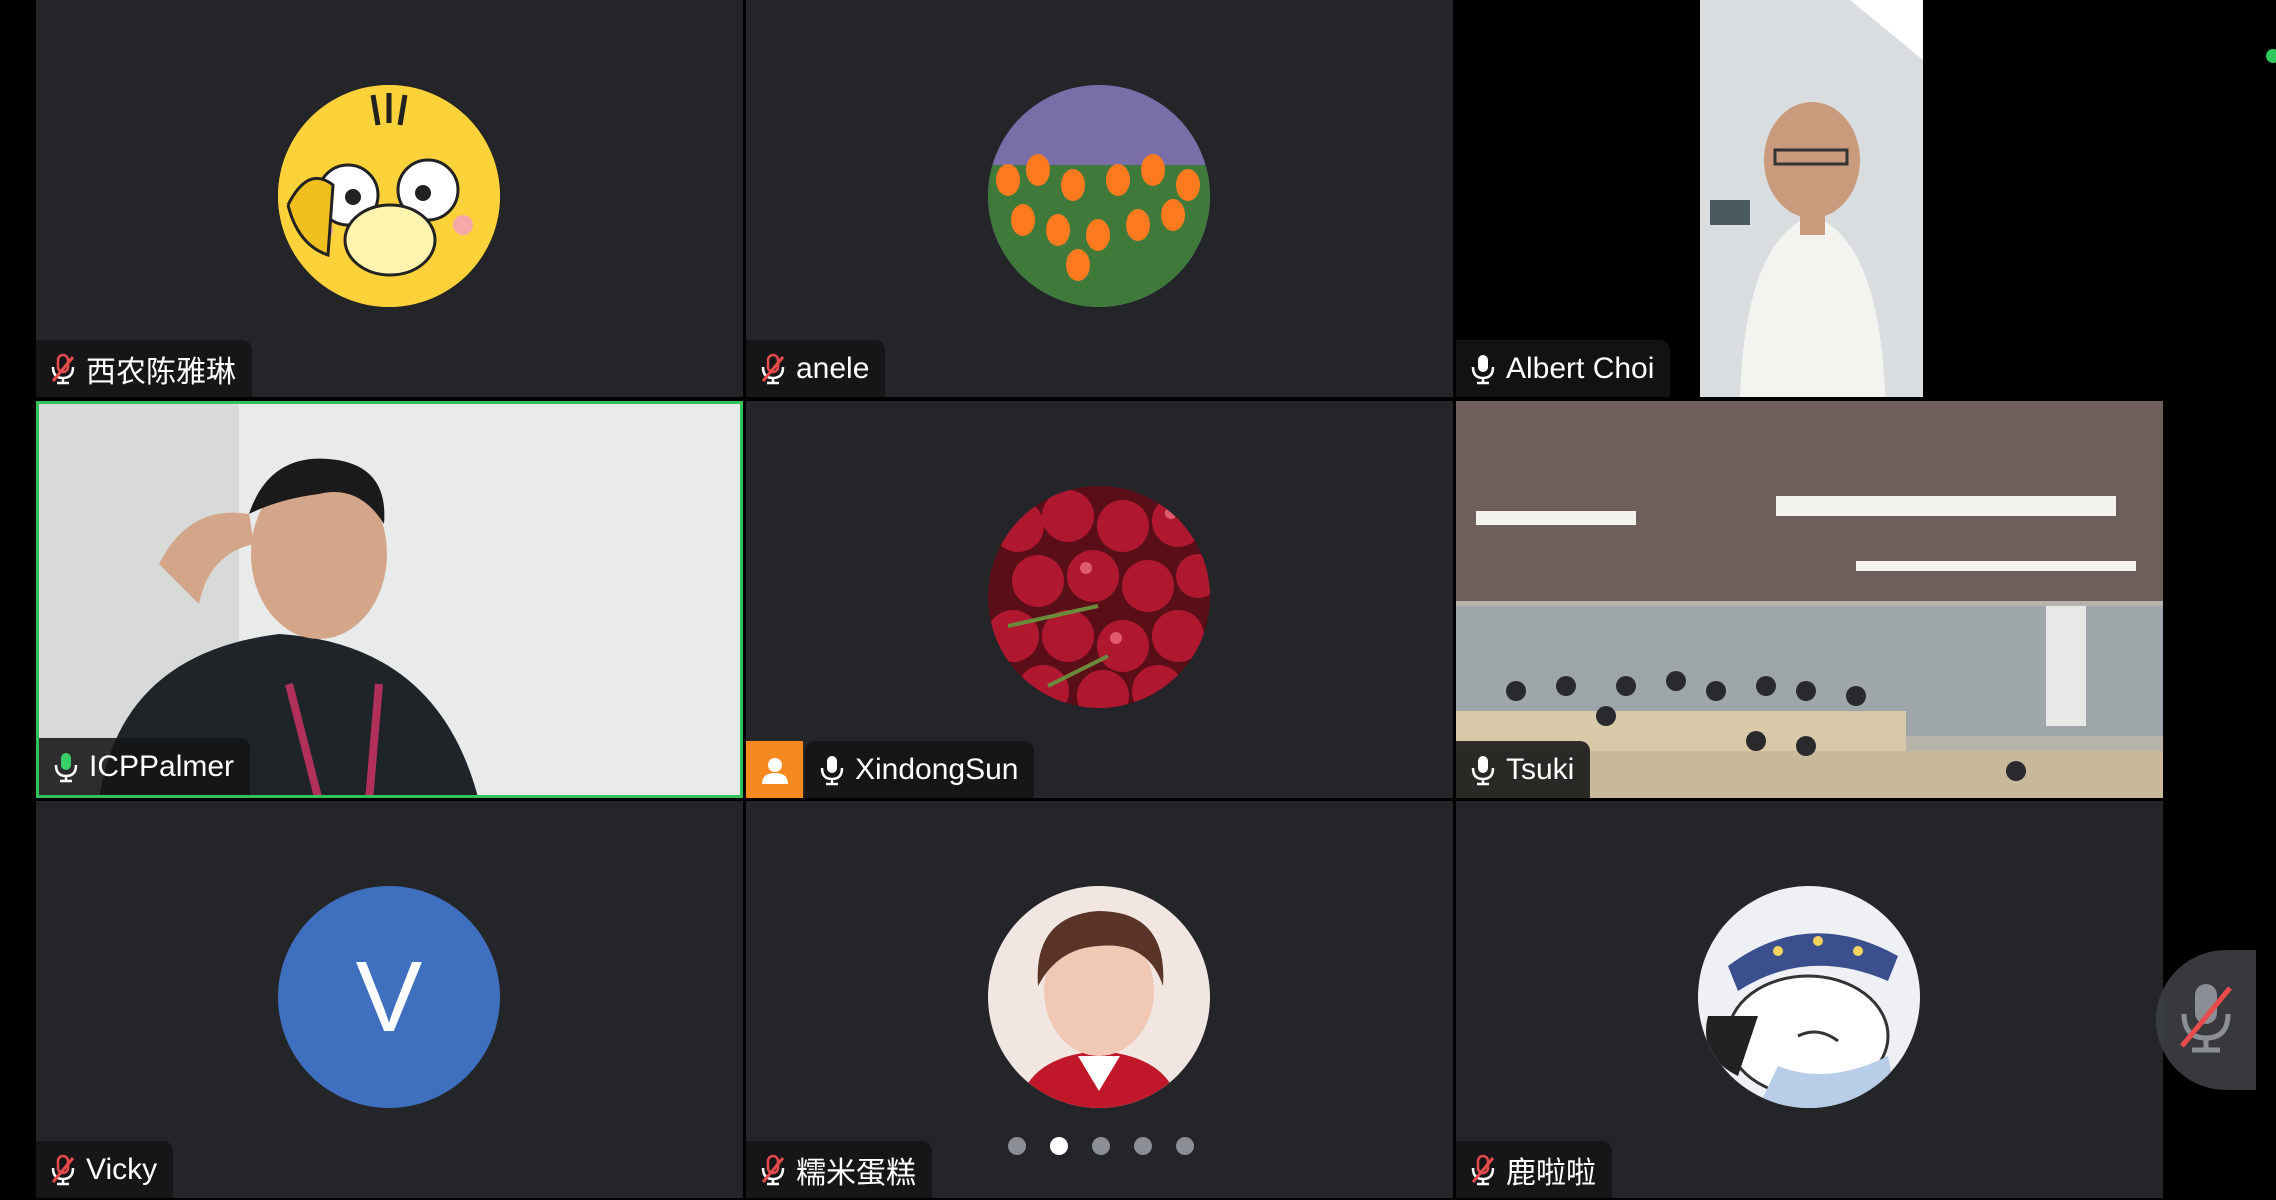  I want to click on participant-name: Vicky, so click(122, 1169).